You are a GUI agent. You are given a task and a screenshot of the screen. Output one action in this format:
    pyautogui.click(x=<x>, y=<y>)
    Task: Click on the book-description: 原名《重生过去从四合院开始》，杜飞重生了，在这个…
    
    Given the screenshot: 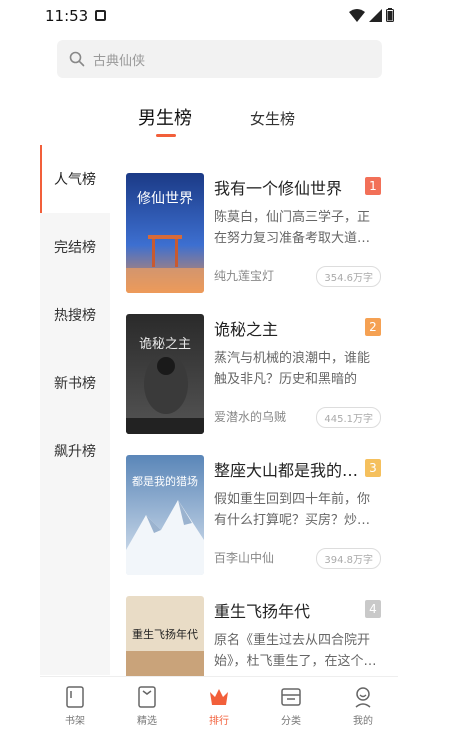 What is the action you would take?
    pyautogui.click(x=295, y=651)
    